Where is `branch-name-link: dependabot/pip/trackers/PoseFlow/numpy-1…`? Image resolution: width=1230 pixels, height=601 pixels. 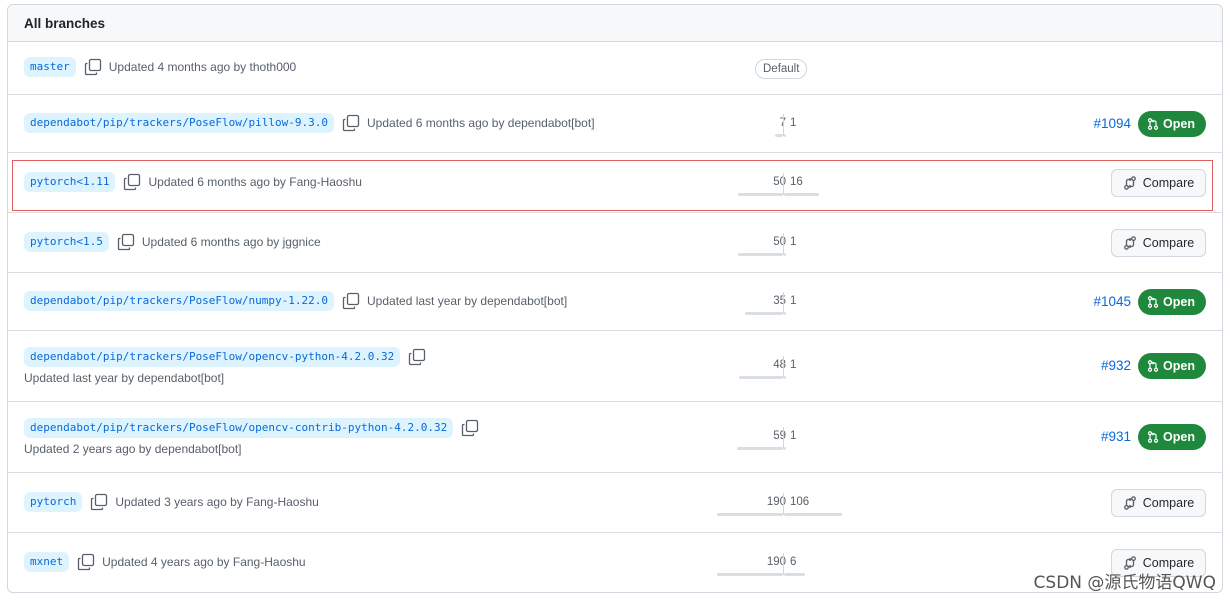 branch-name-link: dependabot/pip/trackers/PoseFlow/numpy-1… is located at coordinates (179, 301).